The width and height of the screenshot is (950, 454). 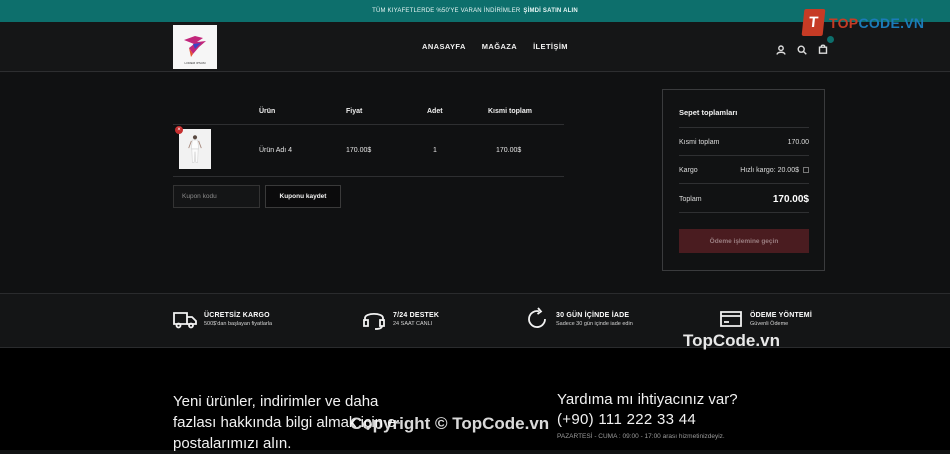 What do you see at coordinates (499, 46) in the screenshot?
I see `nav-shop: MAĞAZA` at bounding box center [499, 46].